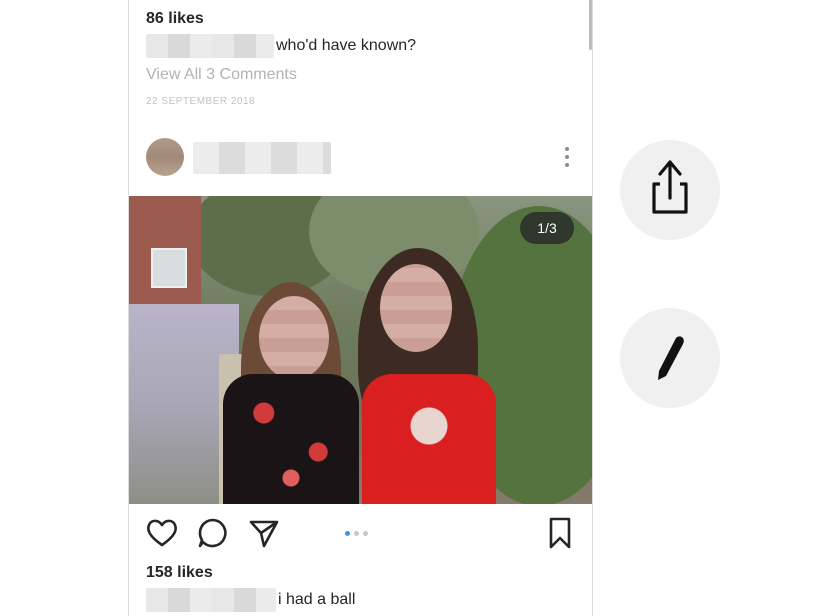 The height and width of the screenshot is (616, 813). I want to click on send-icon, so click(264, 533).